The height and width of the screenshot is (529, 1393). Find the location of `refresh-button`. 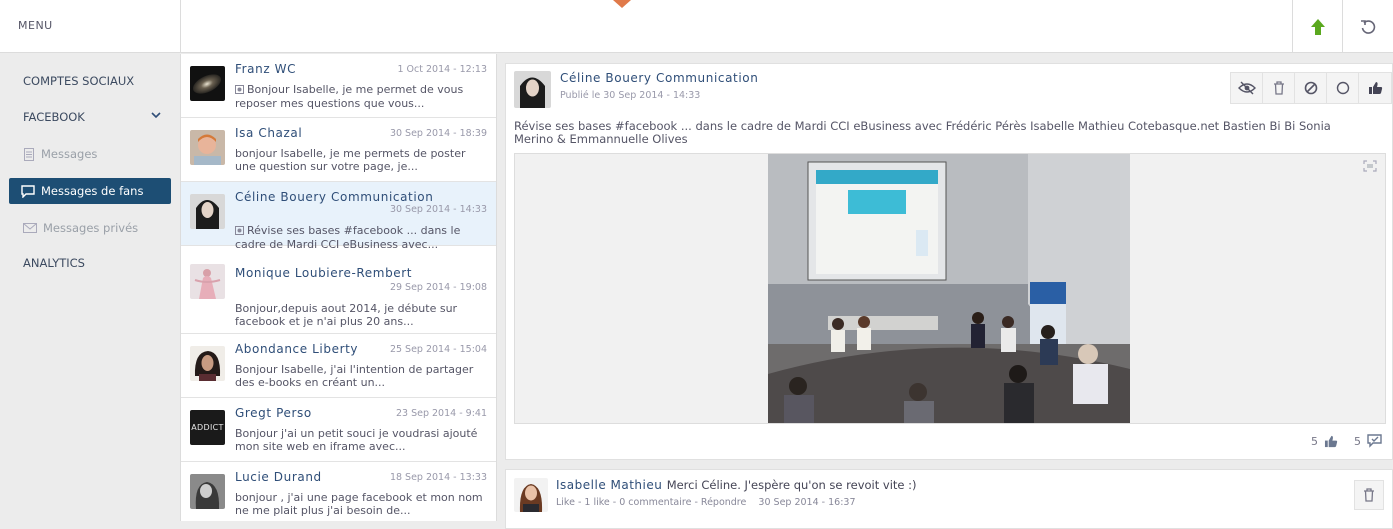

refresh-button is located at coordinates (1367, 26).